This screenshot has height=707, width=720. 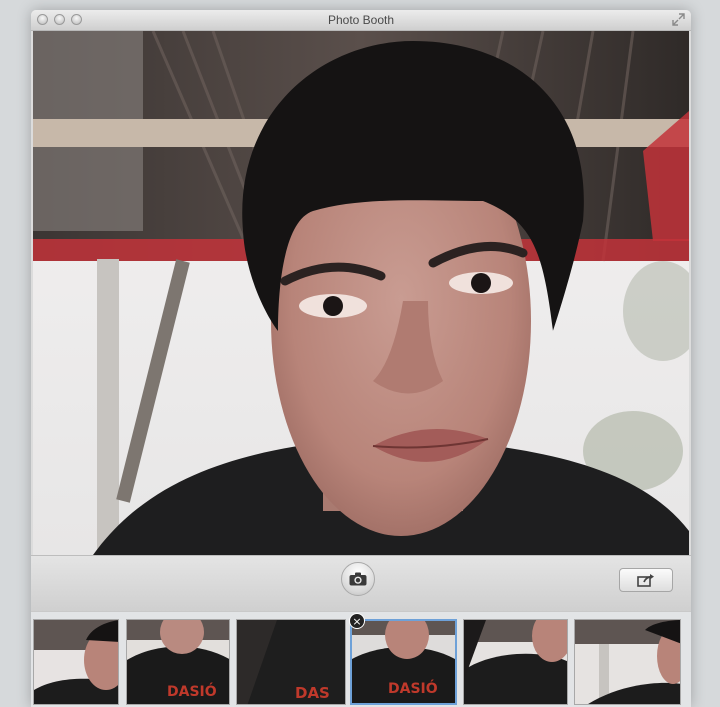 What do you see at coordinates (291, 662) in the screenshot?
I see `thumbnail: DAS` at bounding box center [291, 662].